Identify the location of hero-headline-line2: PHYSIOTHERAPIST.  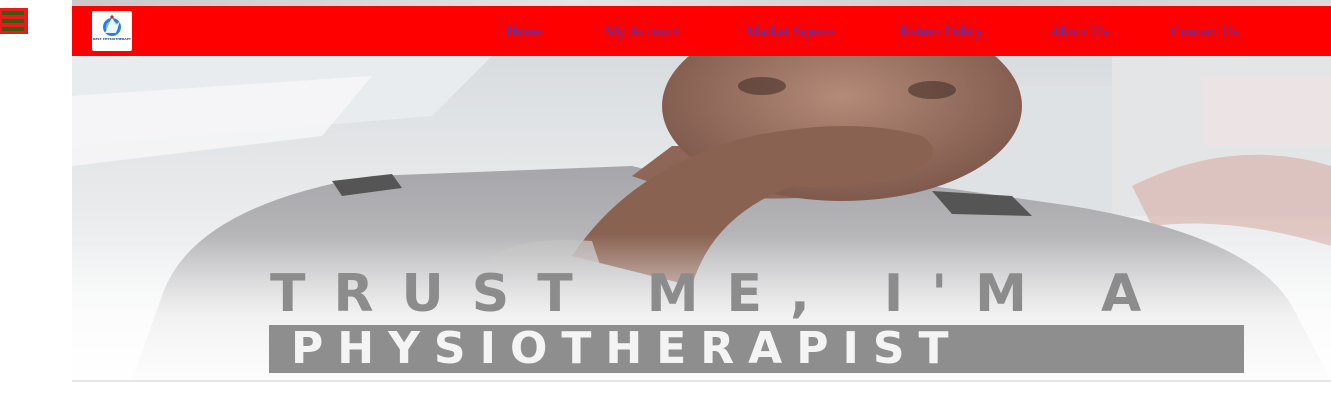
(627, 348).